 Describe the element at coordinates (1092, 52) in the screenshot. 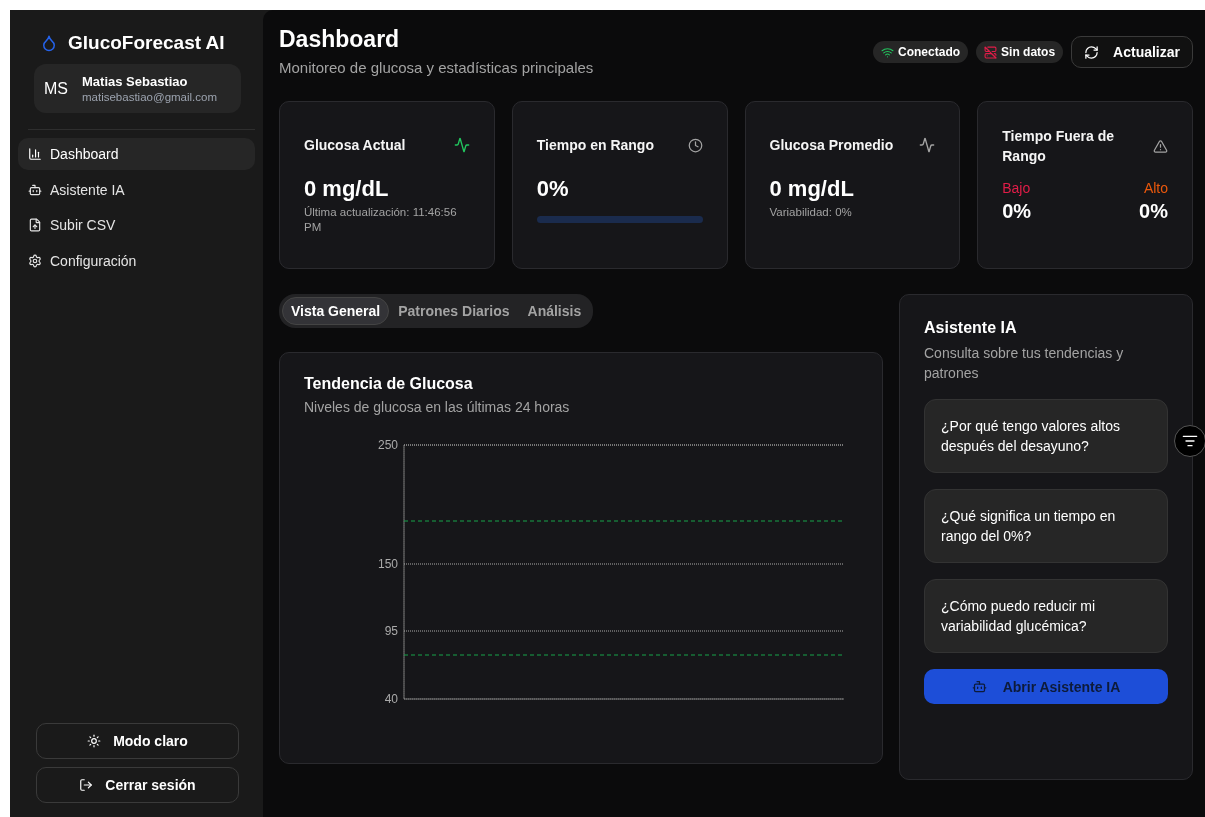

I see `refresh-icon` at that location.